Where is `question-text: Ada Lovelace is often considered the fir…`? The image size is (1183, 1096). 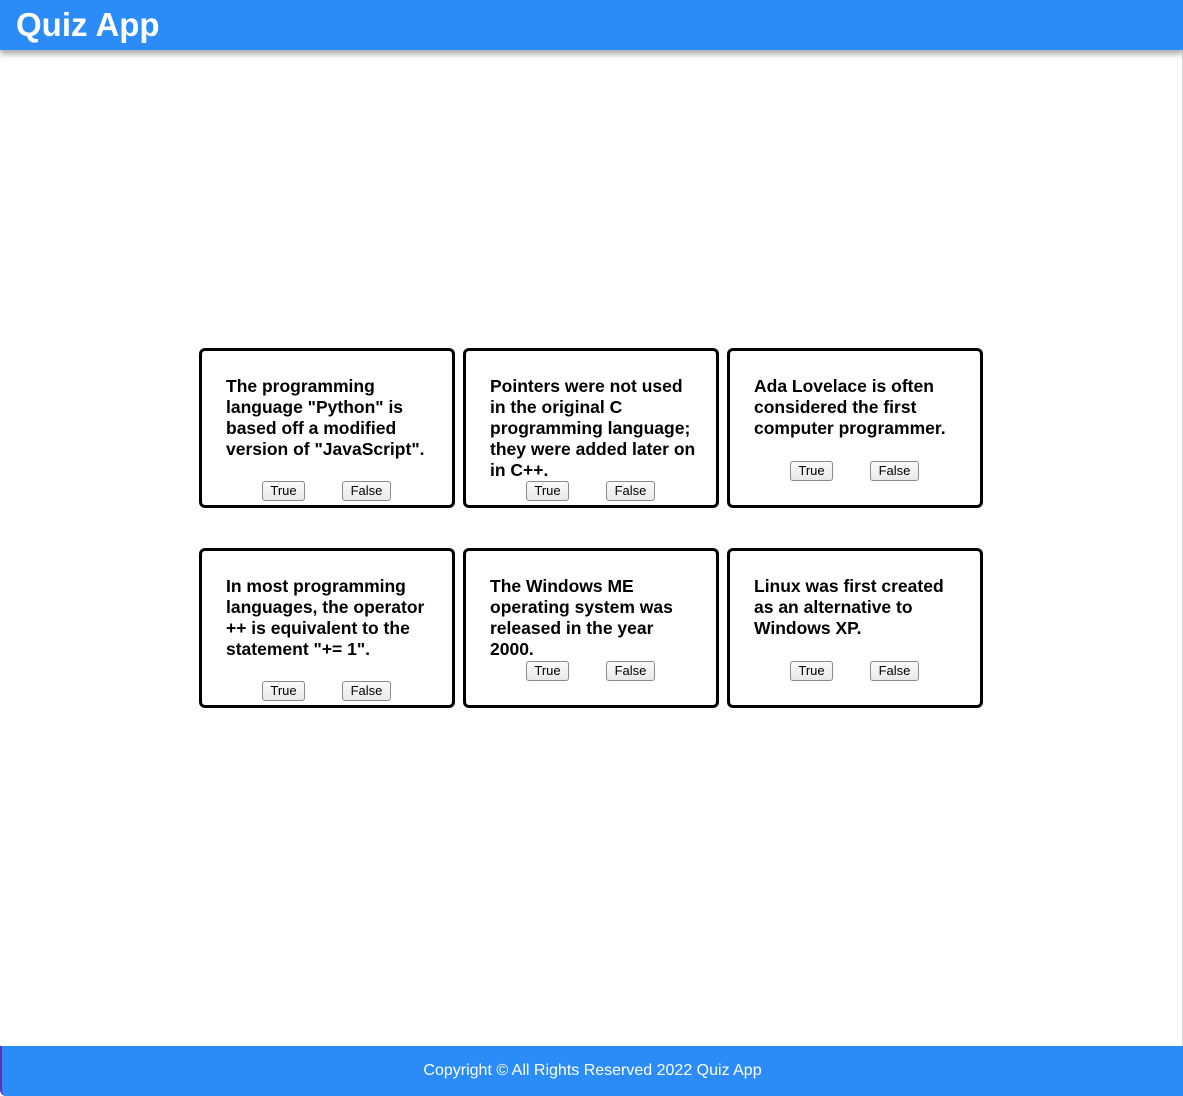 question-text: Ada Lovelace is often considered the fir… is located at coordinates (850, 407).